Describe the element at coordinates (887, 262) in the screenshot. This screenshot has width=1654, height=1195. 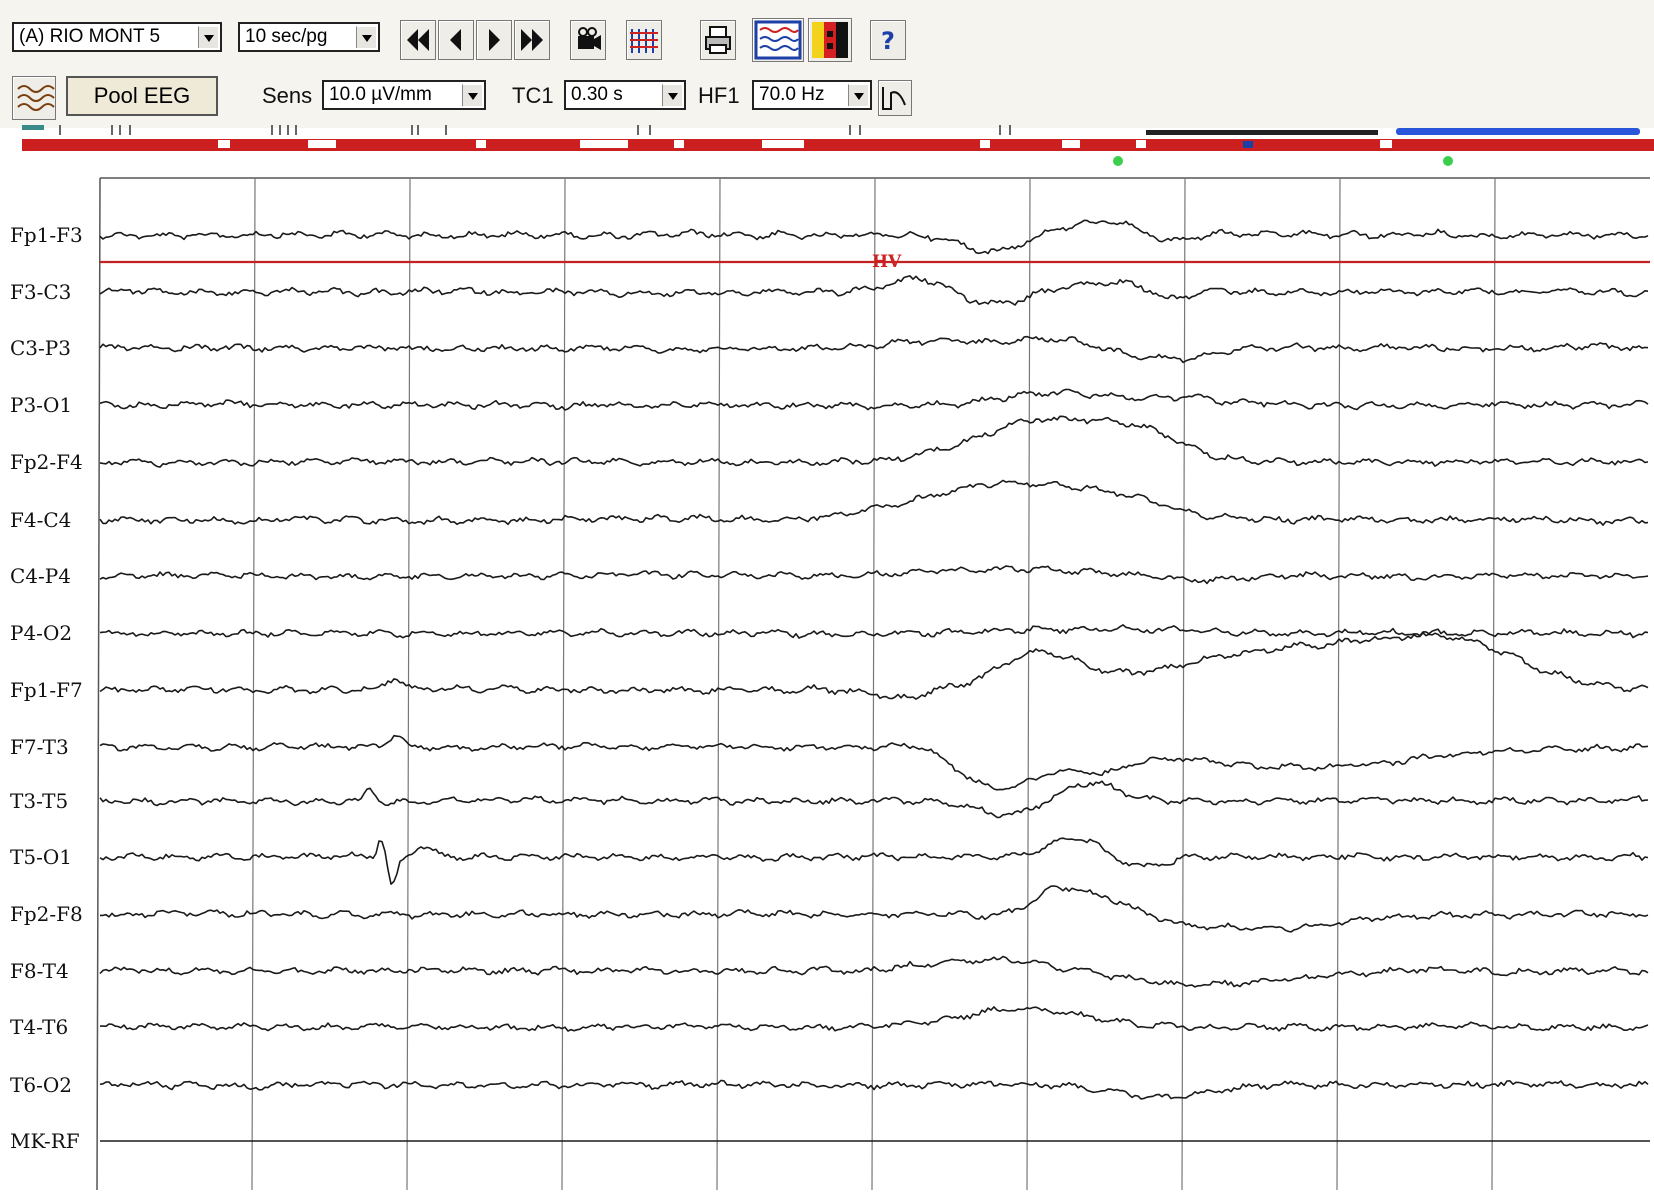
I see `hv-annotation: HV` at that location.